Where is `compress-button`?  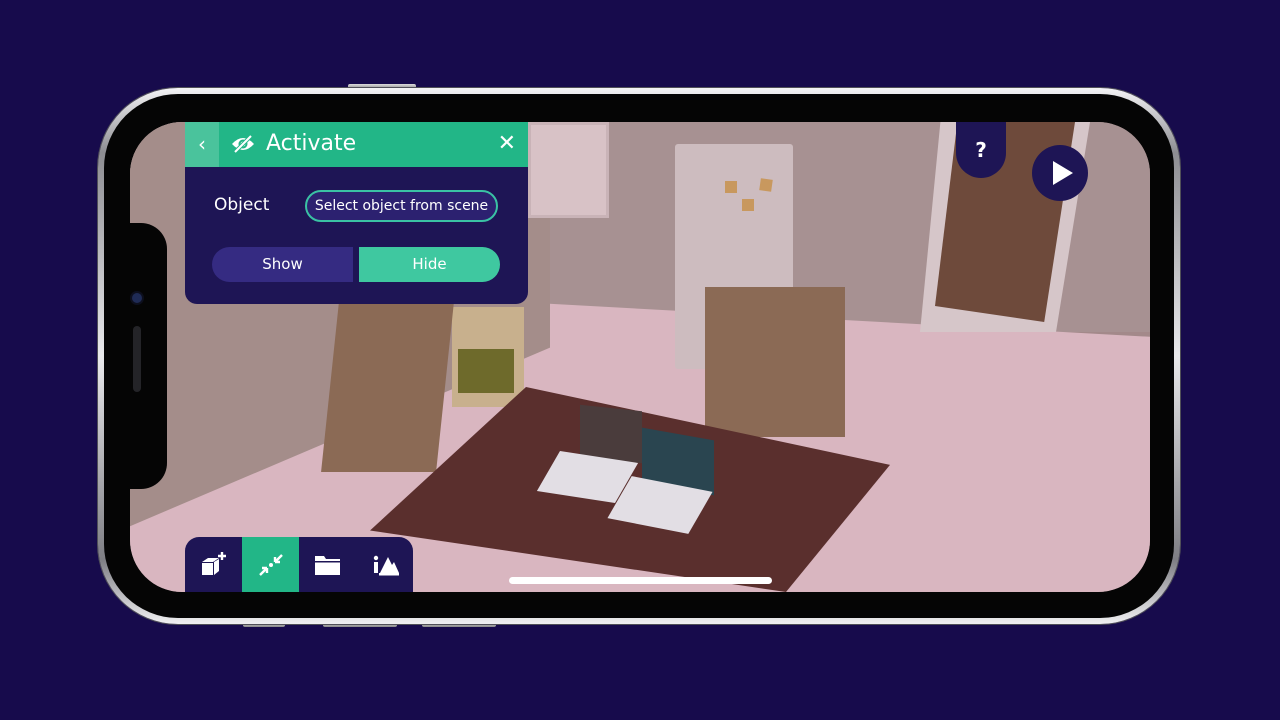
compress-button is located at coordinates (270, 564).